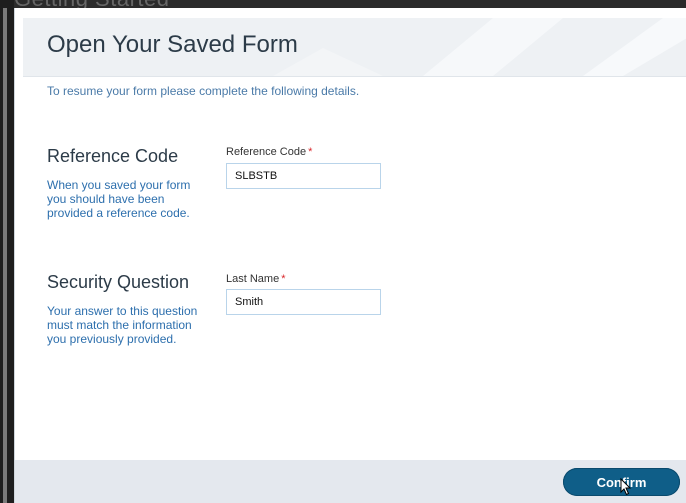 The width and height of the screenshot is (686, 503). Describe the element at coordinates (113, 156) in the screenshot. I see `section-title-reference-code: Reference Code` at that location.